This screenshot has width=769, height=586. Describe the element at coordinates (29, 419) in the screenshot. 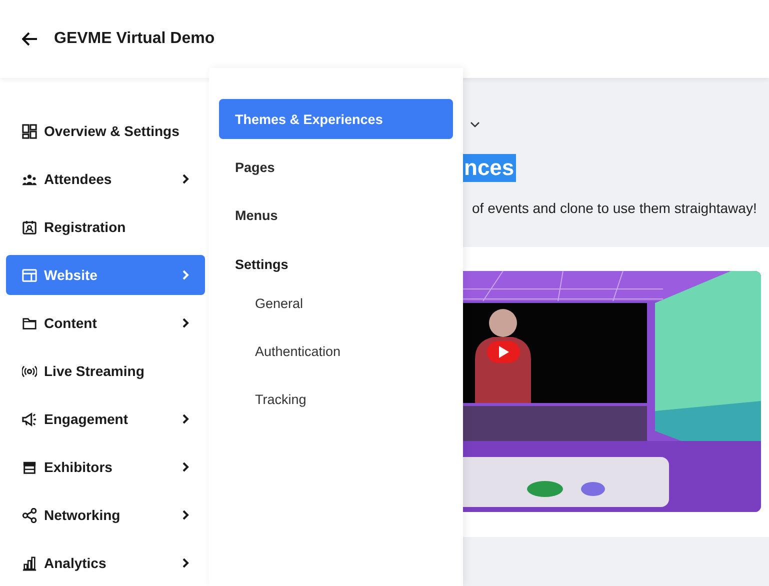

I see `megaphone-icon` at that location.